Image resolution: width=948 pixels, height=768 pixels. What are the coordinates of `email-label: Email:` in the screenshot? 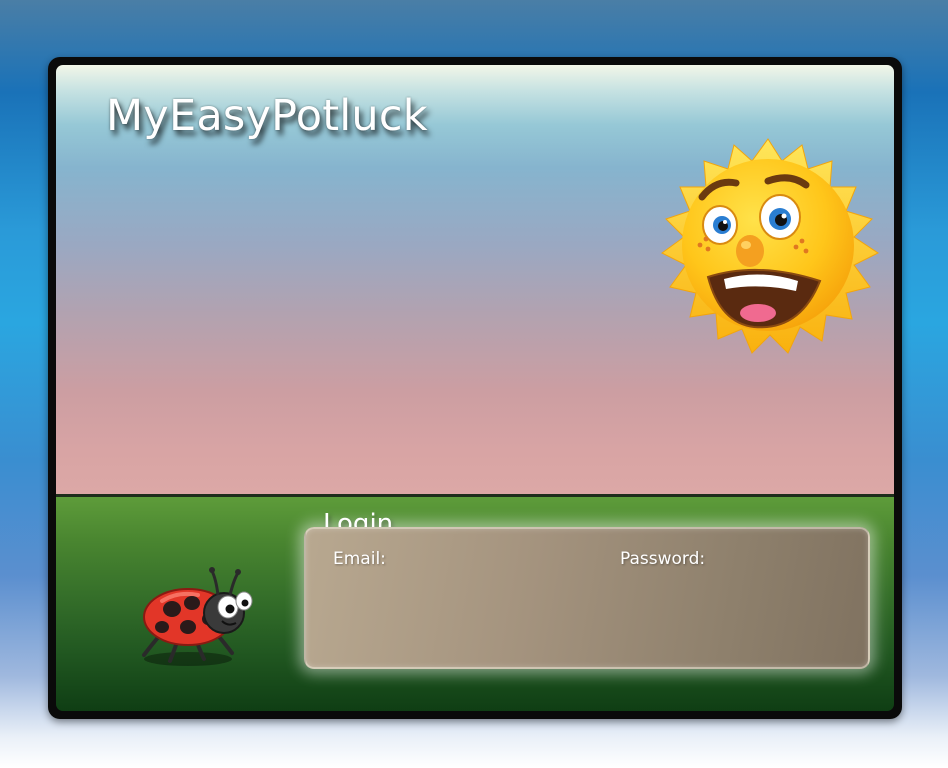 It's located at (359, 559).